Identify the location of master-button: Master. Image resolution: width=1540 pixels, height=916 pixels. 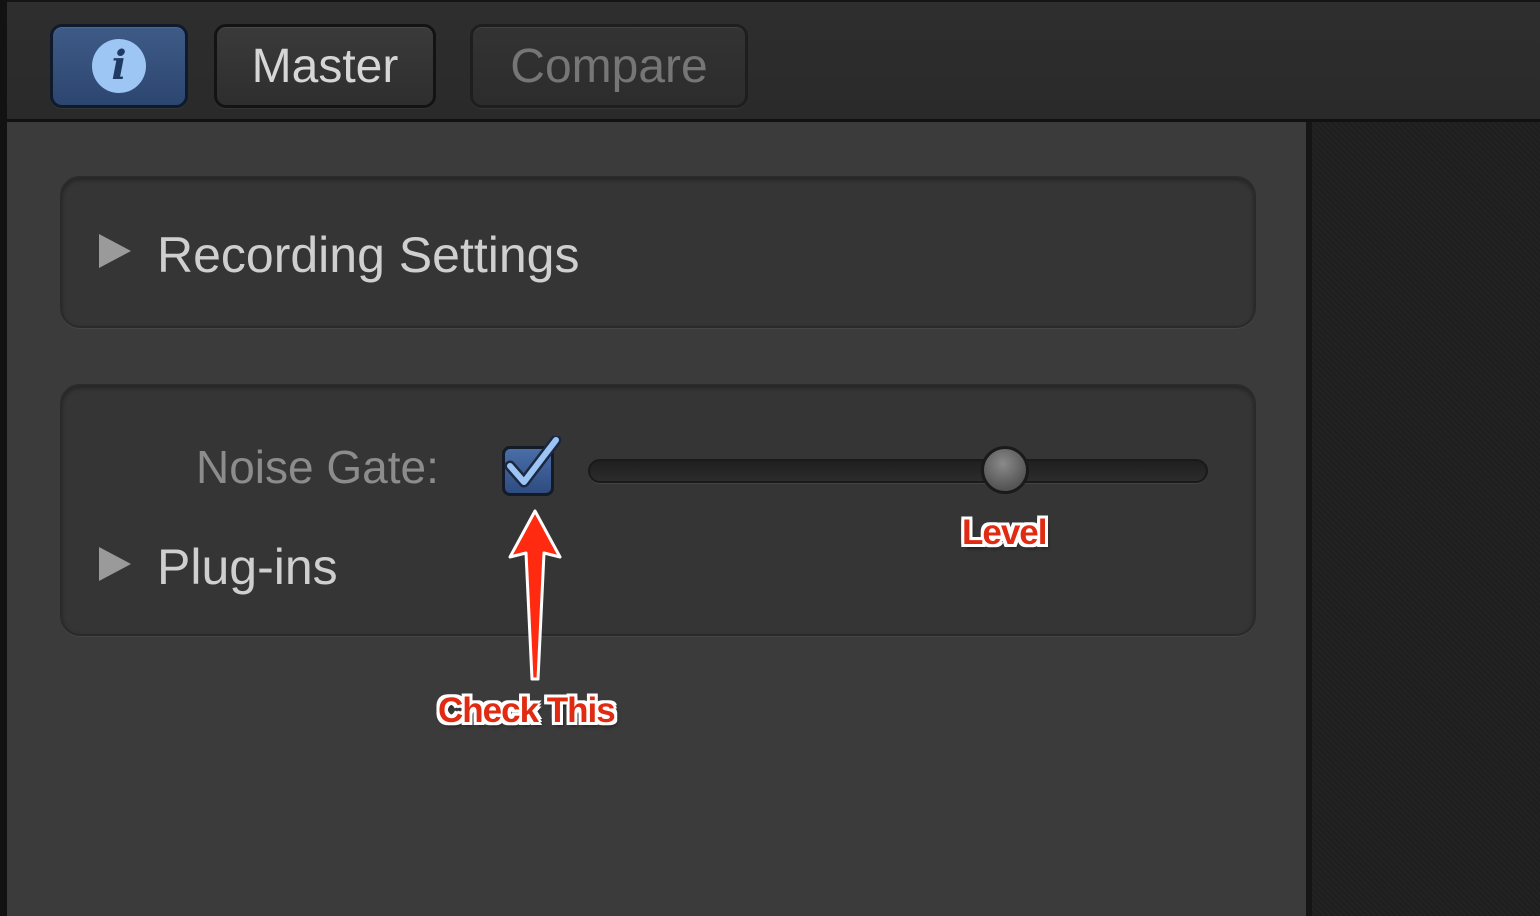
(325, 66).